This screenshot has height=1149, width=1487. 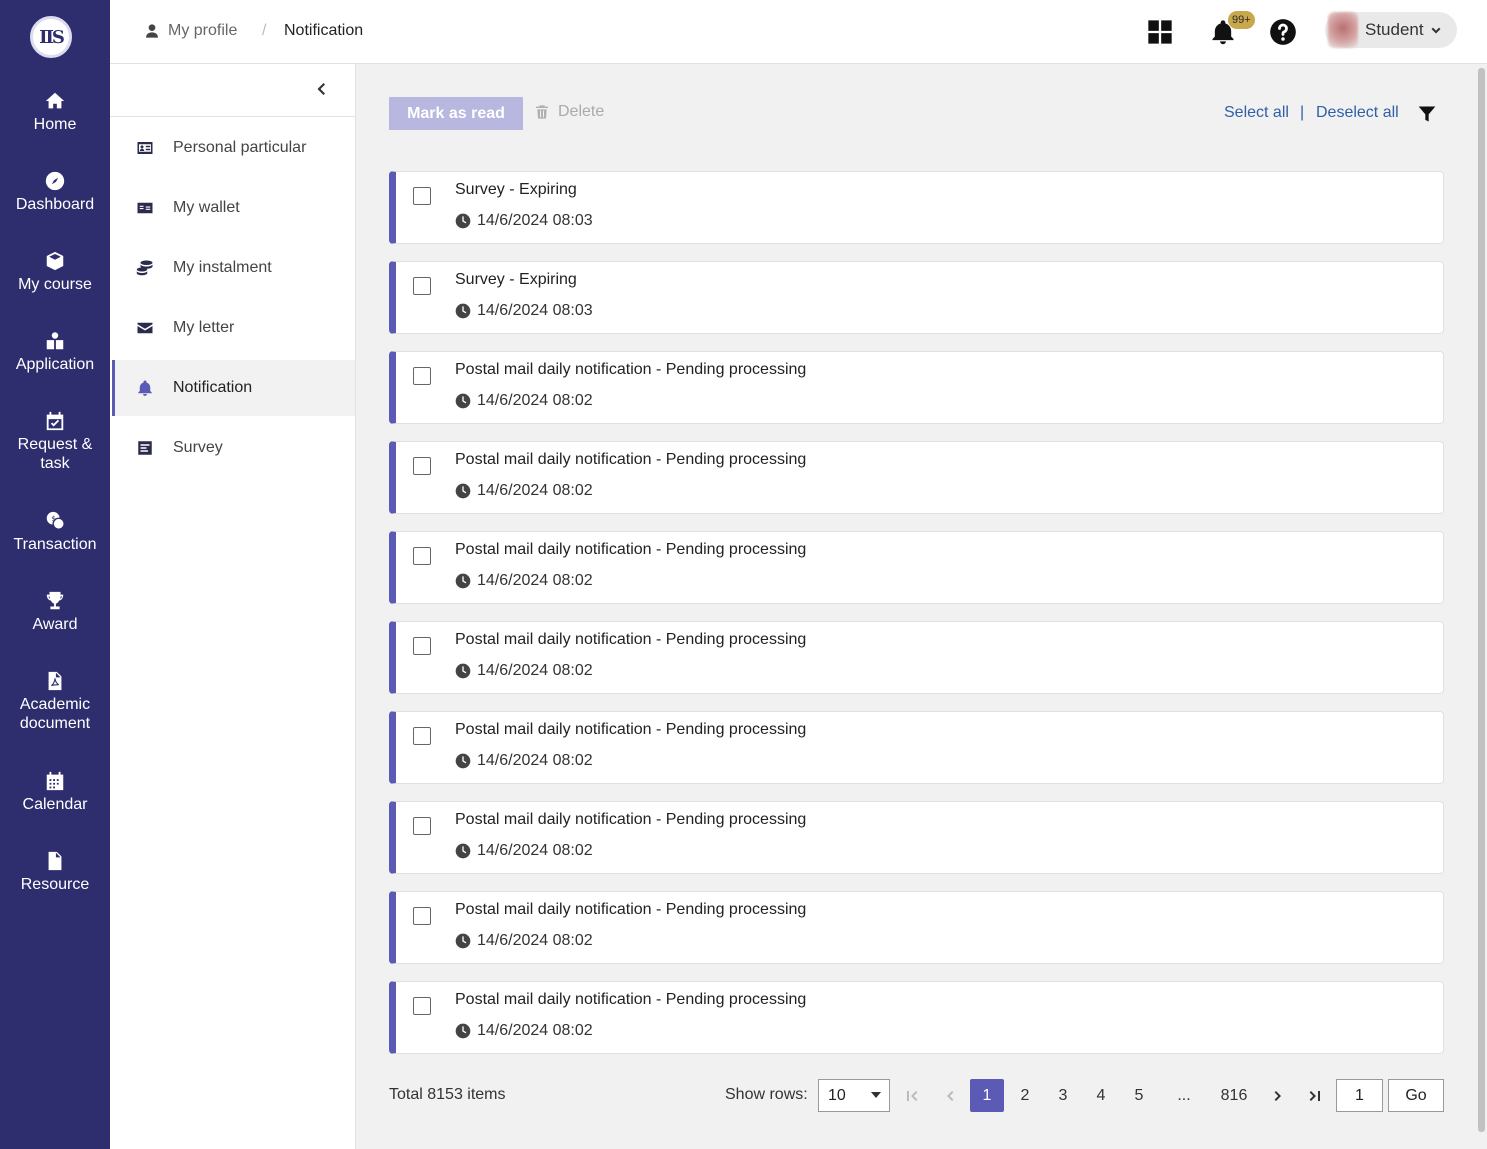 I want to click on nav-label: Calendar, so click(x=55, y=804).